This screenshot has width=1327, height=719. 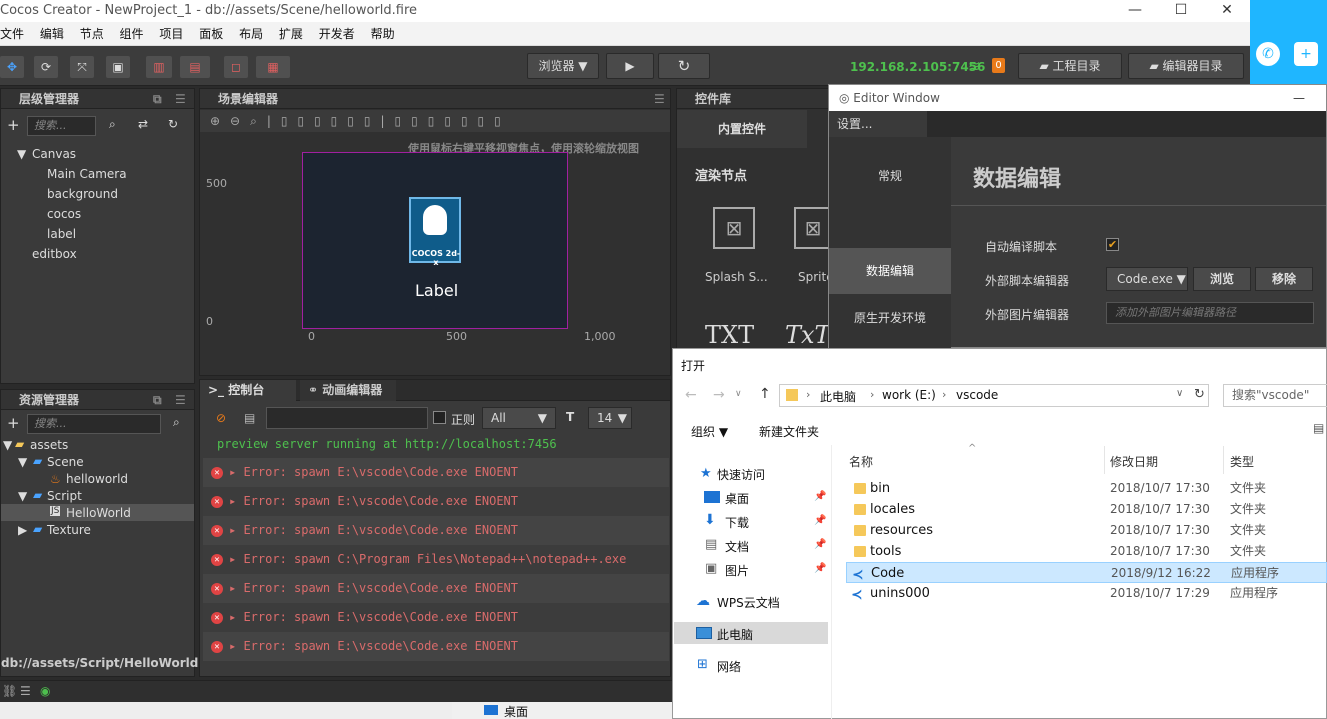 I want to click on nav-native-env: 原生开发环境, so click(x=890, y=318).